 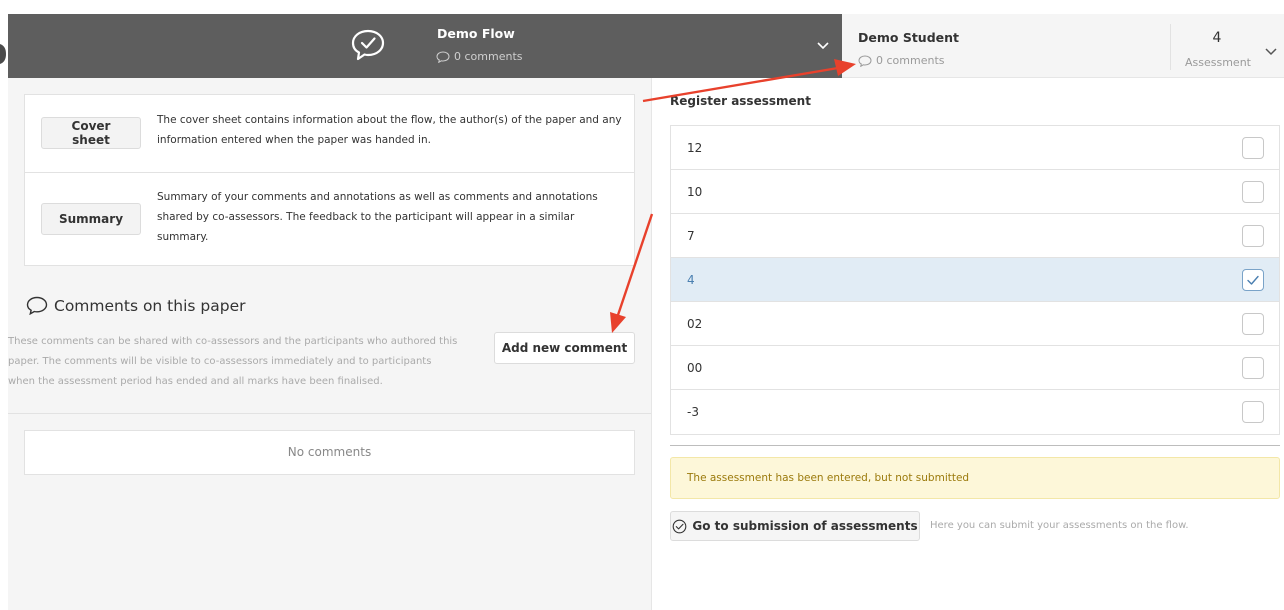 I want to click on grade-option-12: 12, so click(x=975, y=148).